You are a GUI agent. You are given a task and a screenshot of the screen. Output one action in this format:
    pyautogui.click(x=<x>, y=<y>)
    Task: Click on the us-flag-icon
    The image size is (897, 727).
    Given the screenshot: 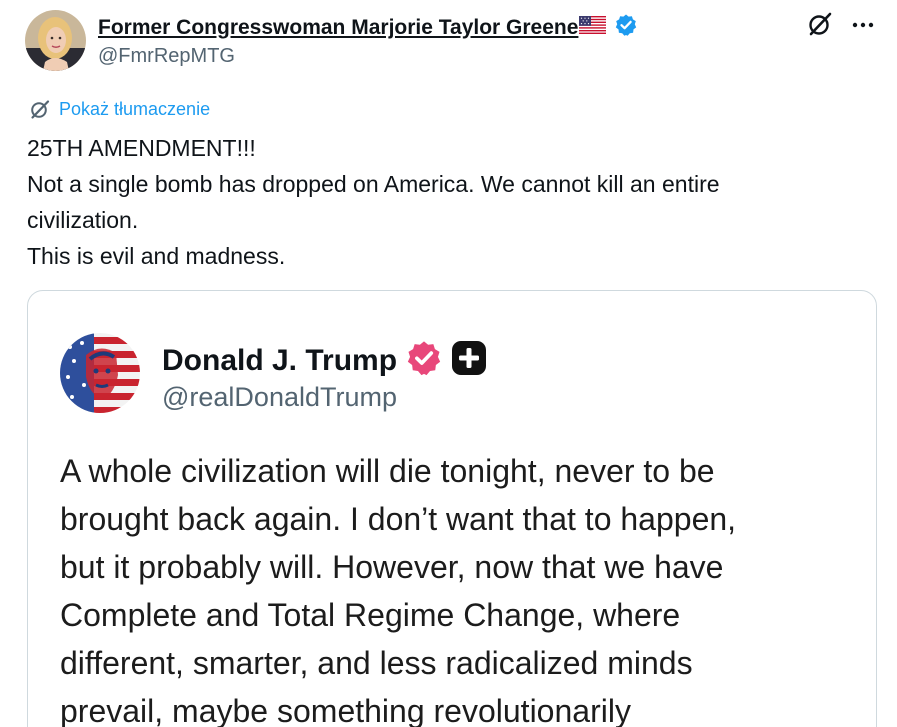 What is the action you would take?
    pyautogui.click(x=593, y=27)
    